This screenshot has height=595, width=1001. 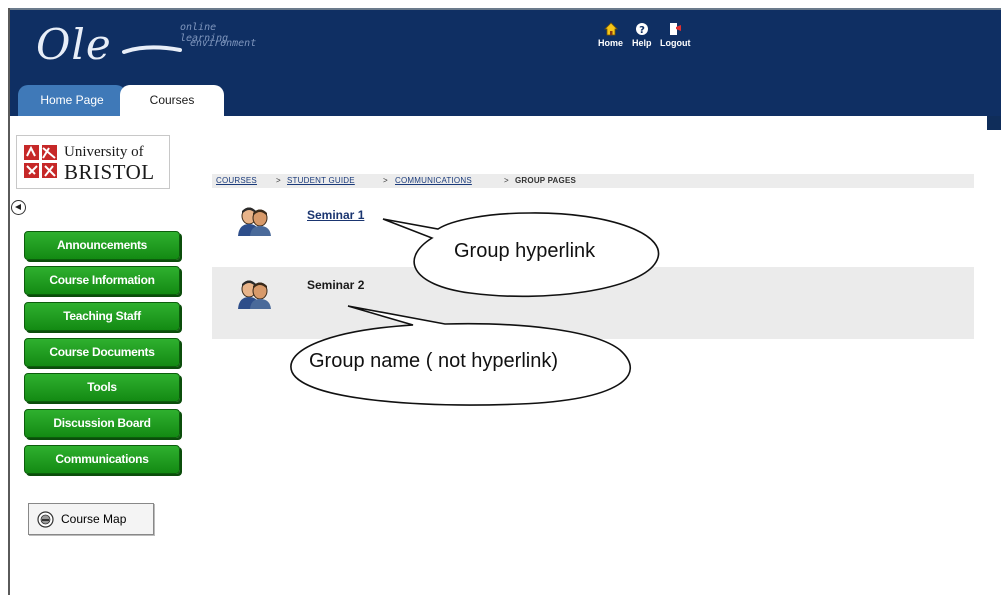 What do you see at coordinates (434, 361) in the screenshot?
I see `callout-text-2: Group name ( not hyperlink)` at bounding box center [434, 361].